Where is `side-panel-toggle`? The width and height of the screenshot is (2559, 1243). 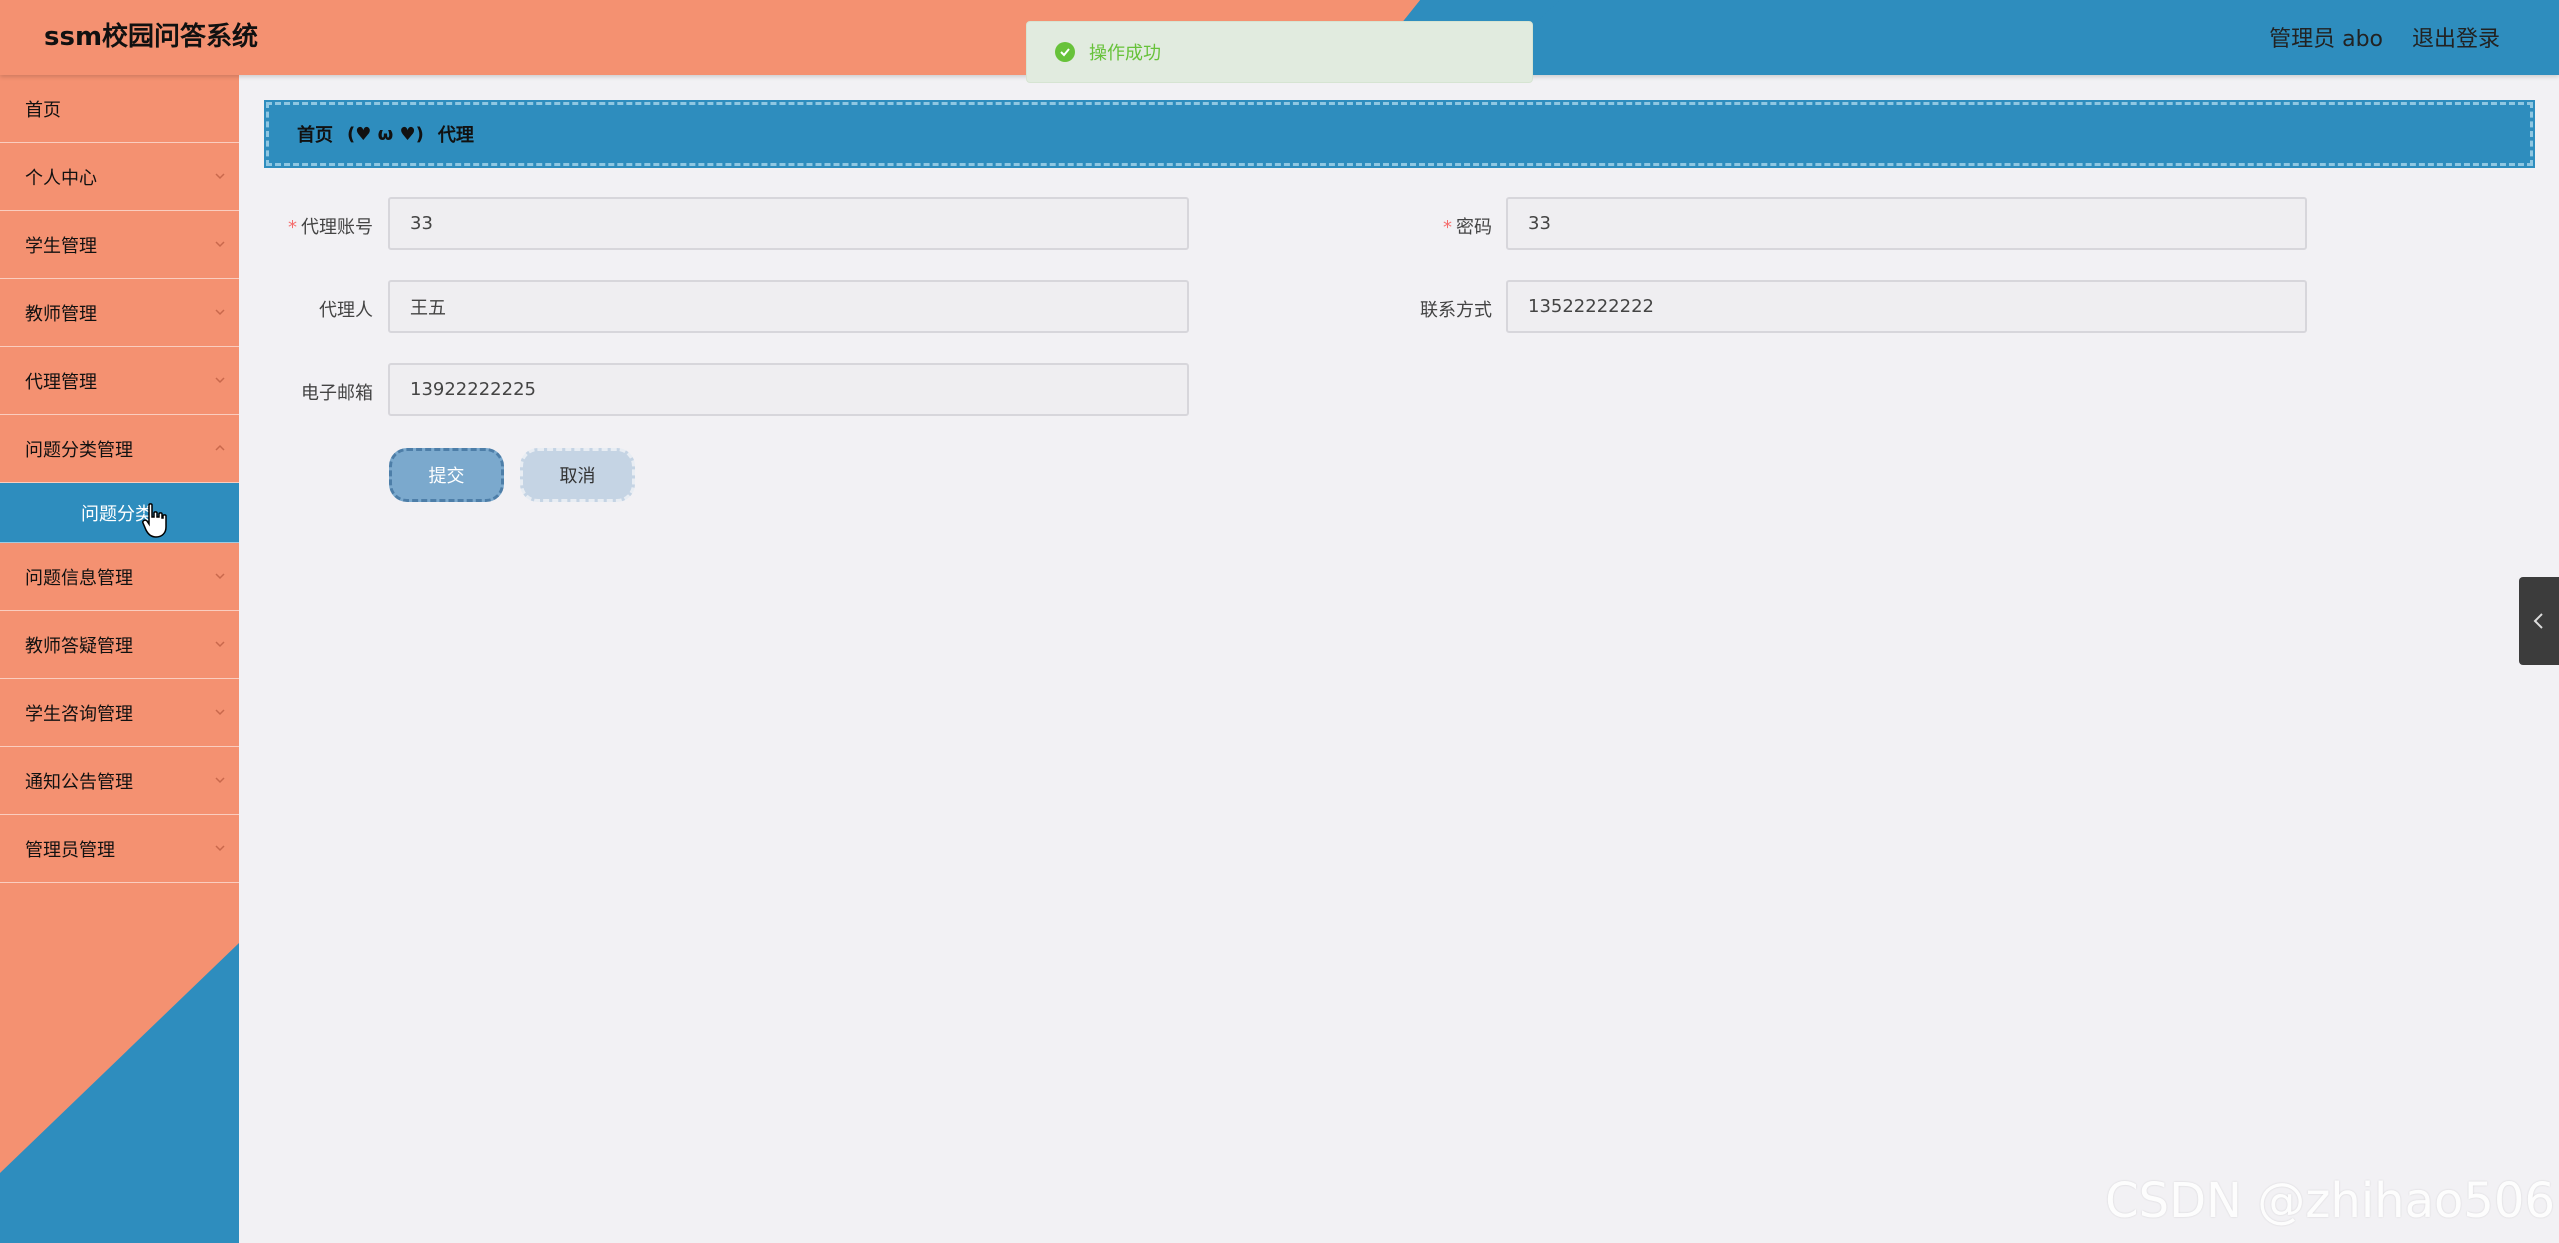 side-panel-toggle is located at coordinates (2539, 621).